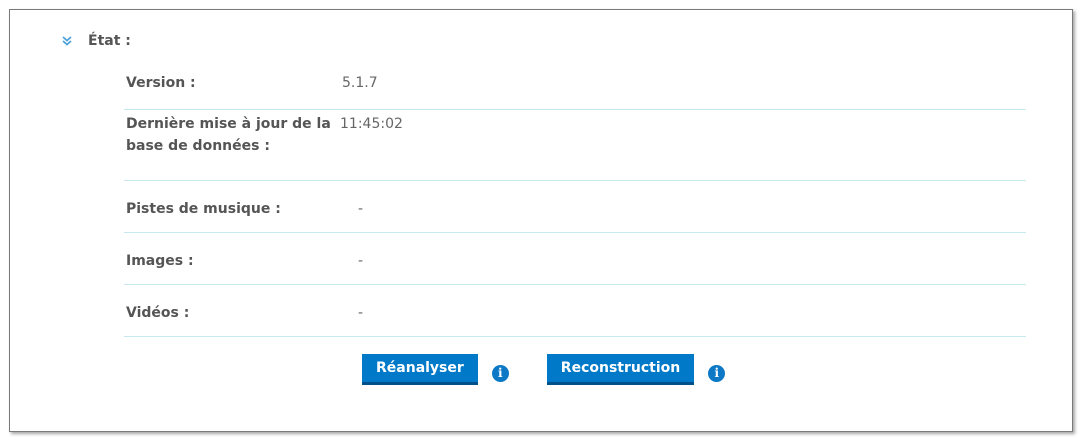  Describe the element at coordinates (544, 369) in the screenshot. I see `action-bar: Réanalyser i Reconstruction i` at that location.